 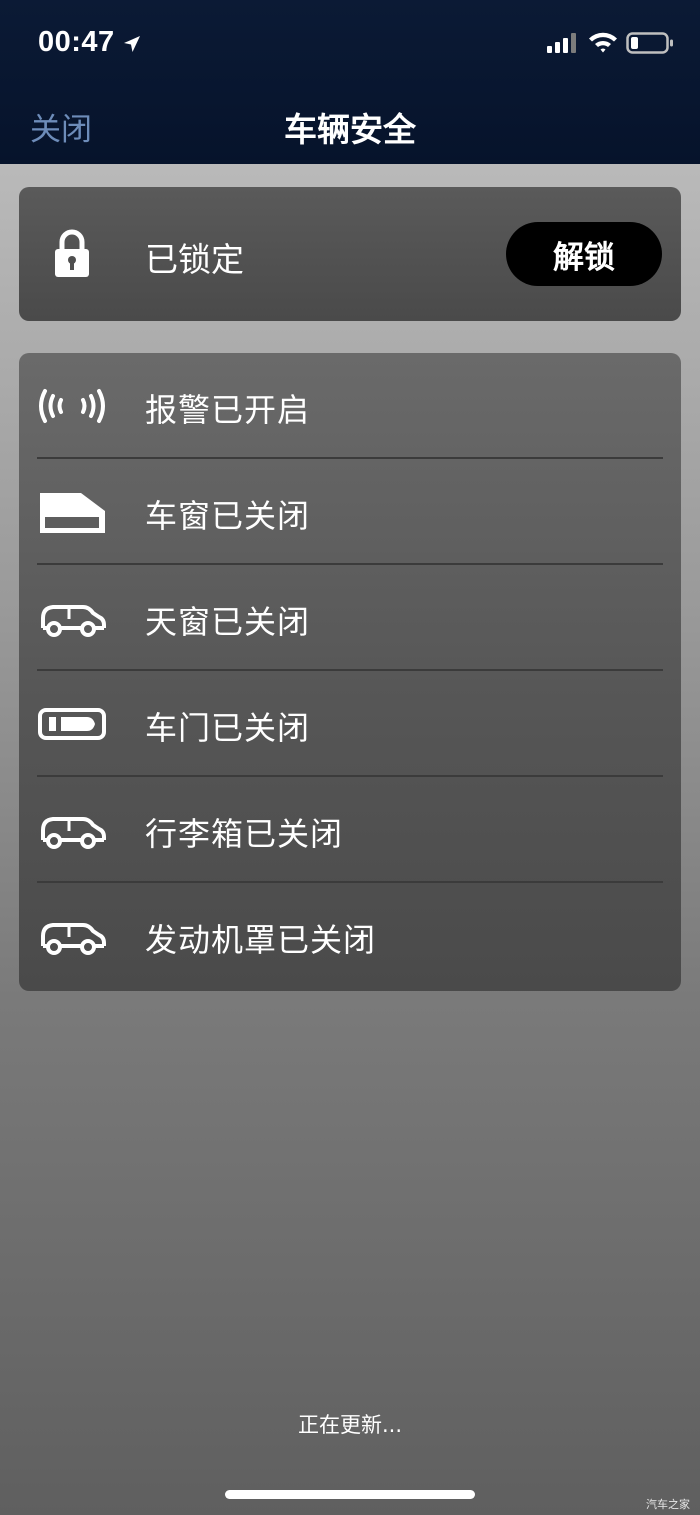 I want to click on watermark: 汽车之家, so click(x=668, y=1504).